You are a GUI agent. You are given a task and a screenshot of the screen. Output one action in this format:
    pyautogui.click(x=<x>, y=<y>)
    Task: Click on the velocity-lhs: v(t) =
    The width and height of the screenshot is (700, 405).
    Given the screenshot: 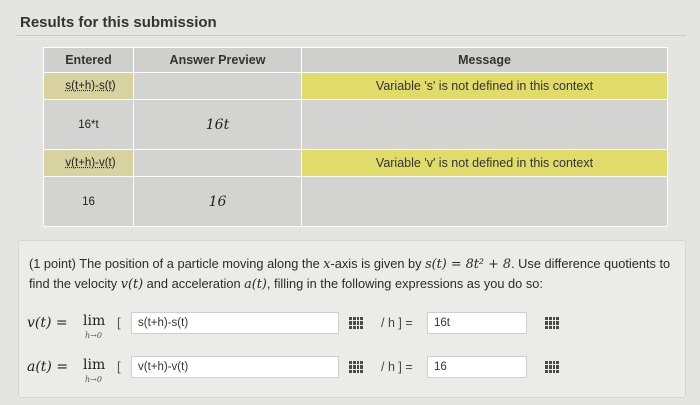 What is the action you would take?
    pyautogui.click(x=47, y=323)
    